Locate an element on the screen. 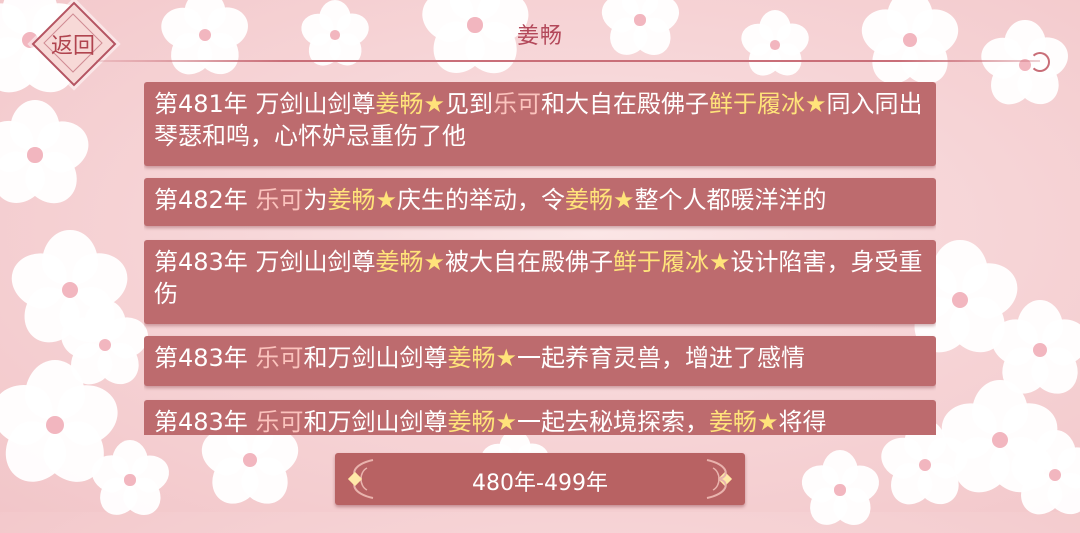 This screenshot has width=1080, height=533. event-year: 第482年 is located at coordinates (201, 200).